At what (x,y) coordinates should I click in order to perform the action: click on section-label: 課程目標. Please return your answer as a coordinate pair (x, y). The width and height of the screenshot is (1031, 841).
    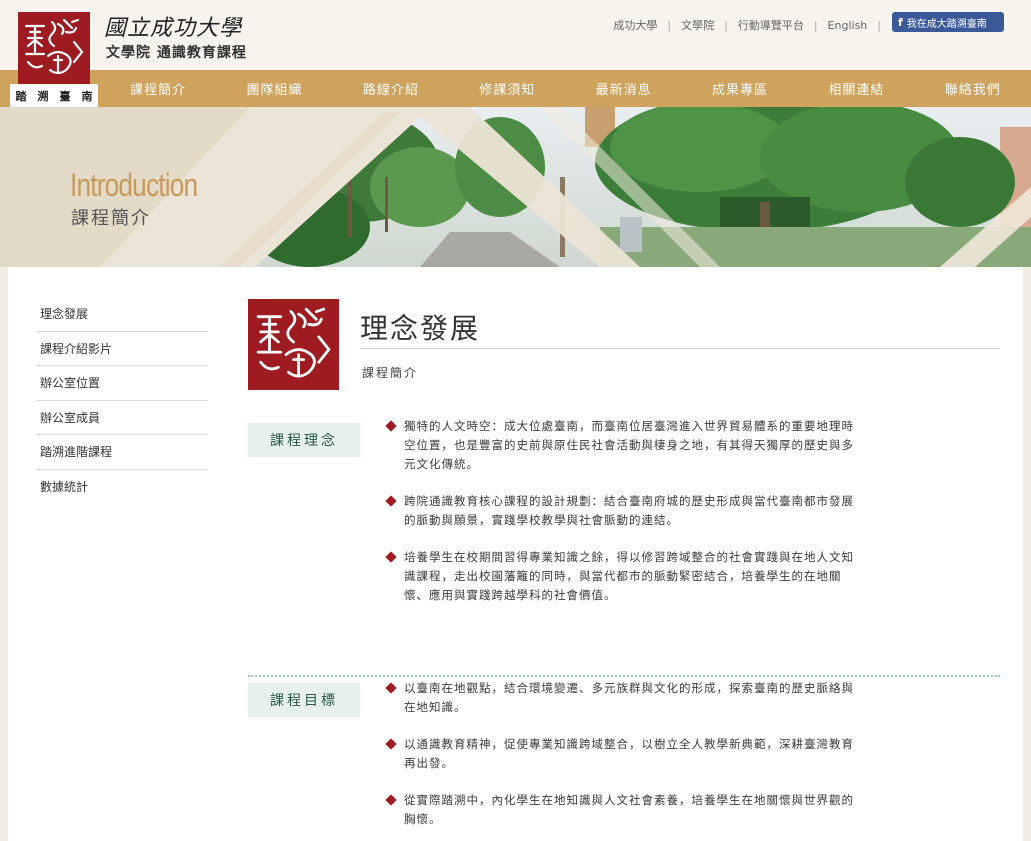
    Looking at the image, I should click on (304, 700).